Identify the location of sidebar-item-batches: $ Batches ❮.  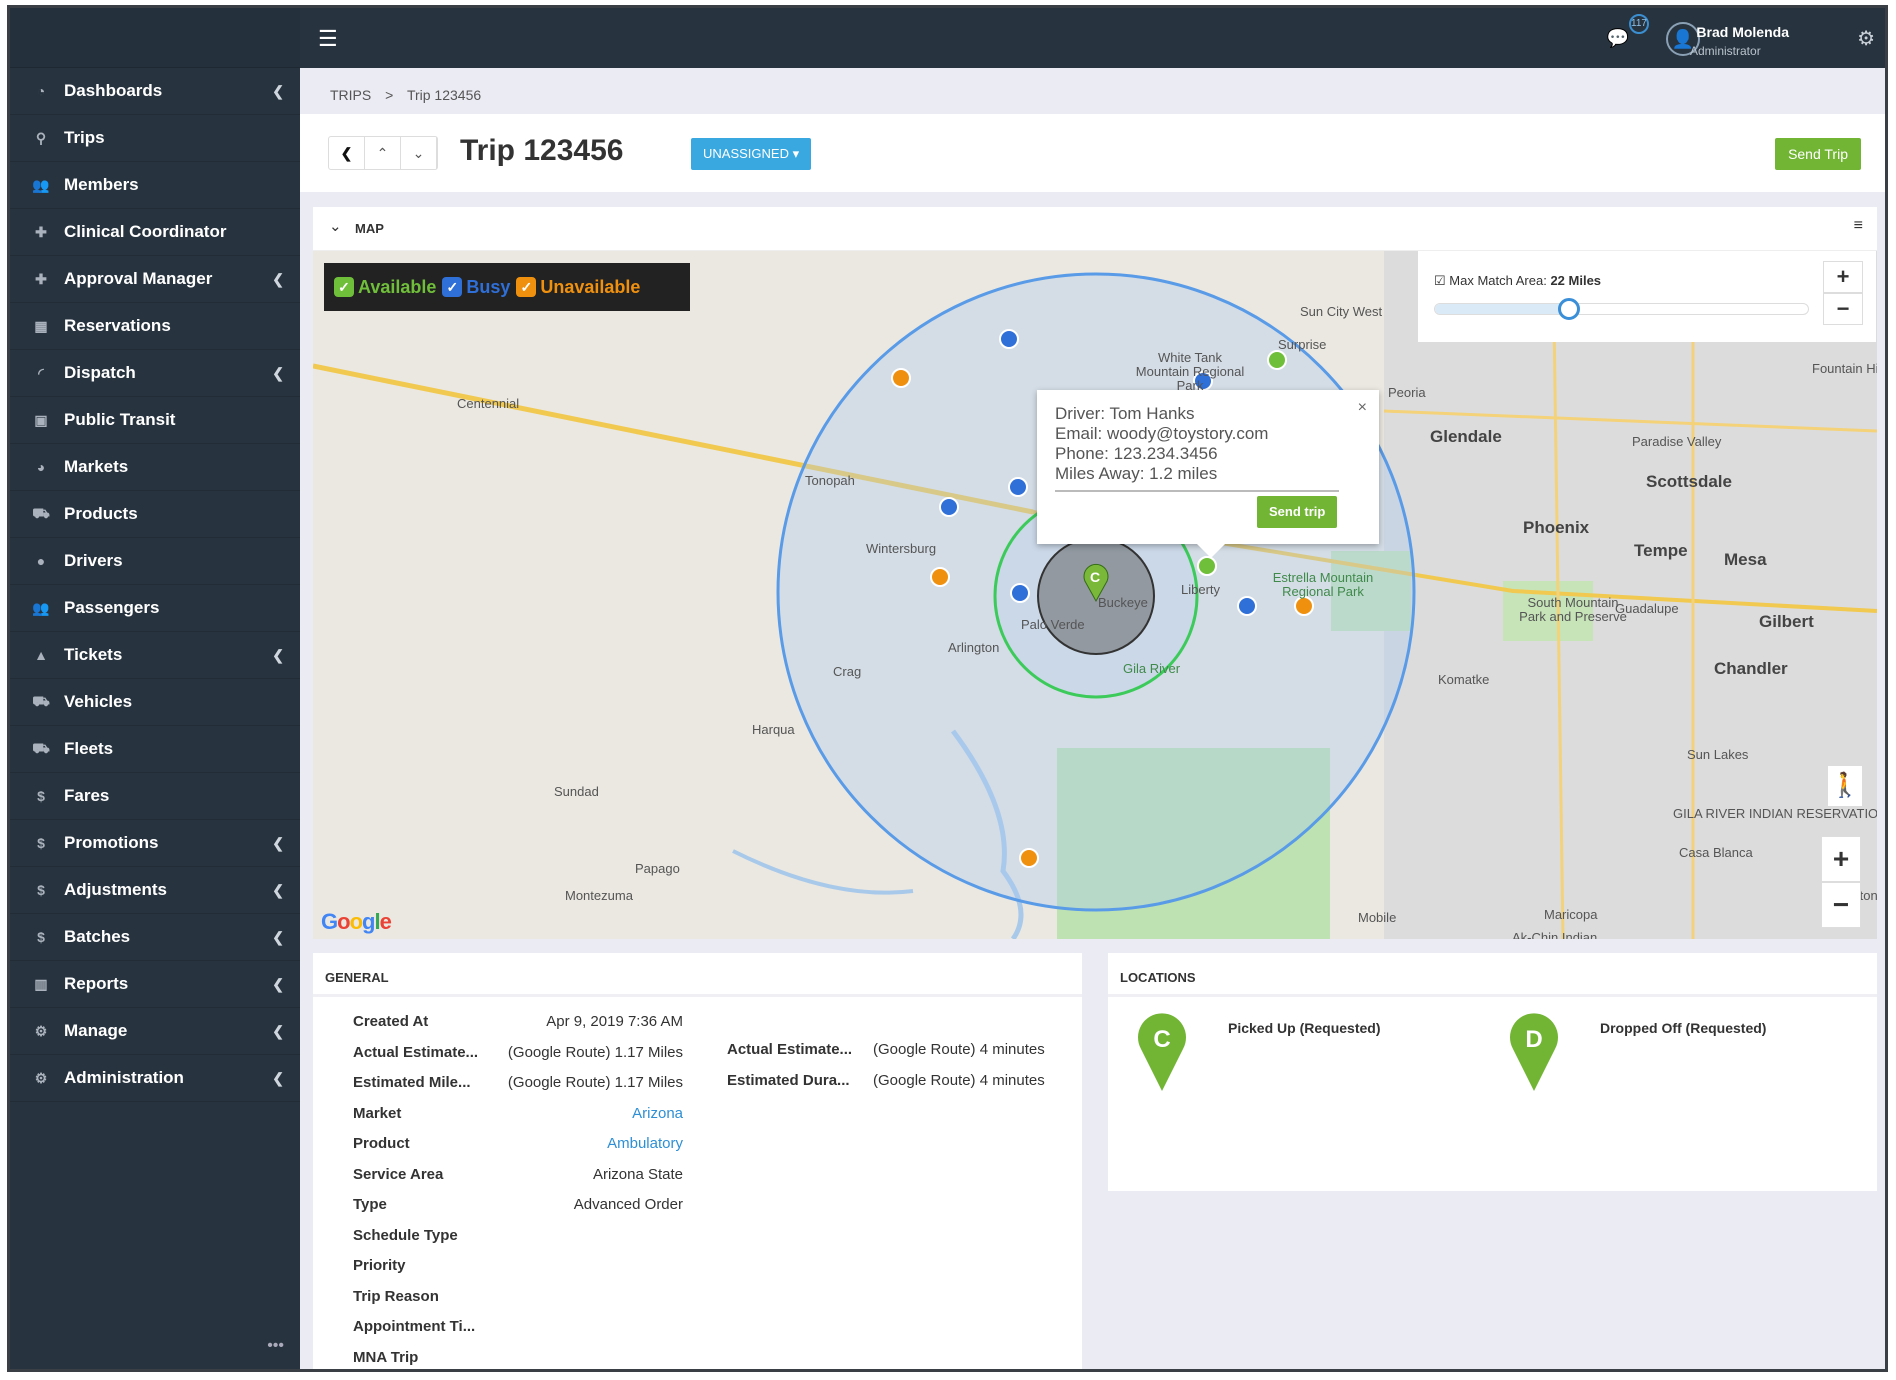
(155, 937).